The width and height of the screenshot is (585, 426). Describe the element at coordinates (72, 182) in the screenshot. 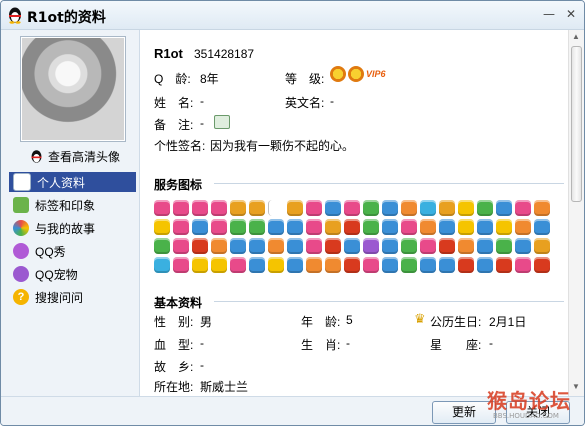

I see `sidebar-item-profile: 个人资料` at that location.